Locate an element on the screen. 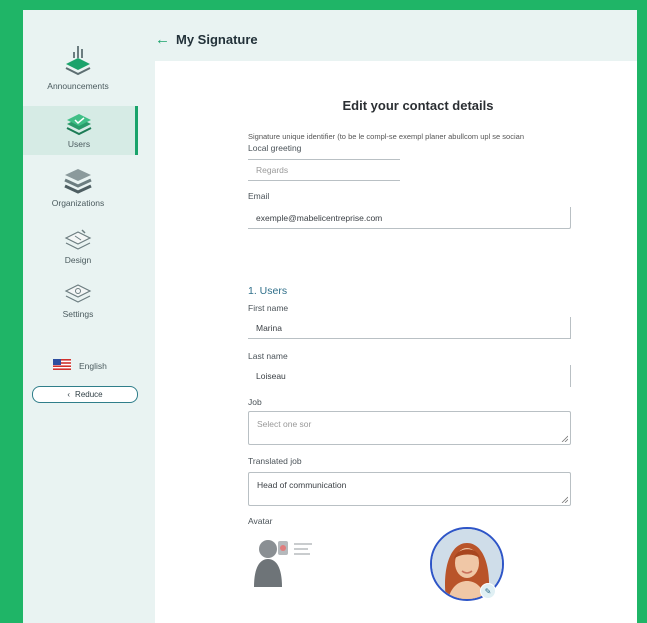 The image size is (647, 623). translated-job-label: Translated job is located at coordinates (275, 461).